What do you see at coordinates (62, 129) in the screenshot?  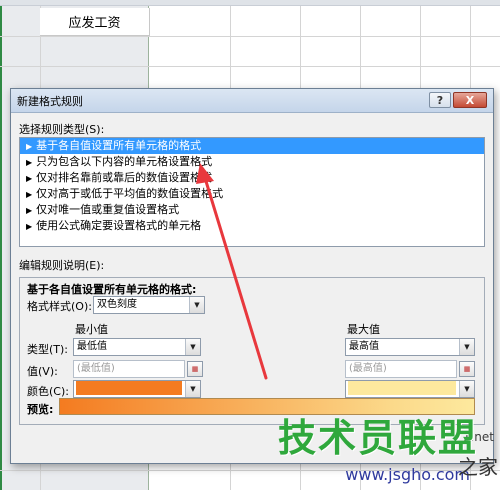 I see `rule-type-label: 选择规则类型(S):` at bounding box center [62, 129].